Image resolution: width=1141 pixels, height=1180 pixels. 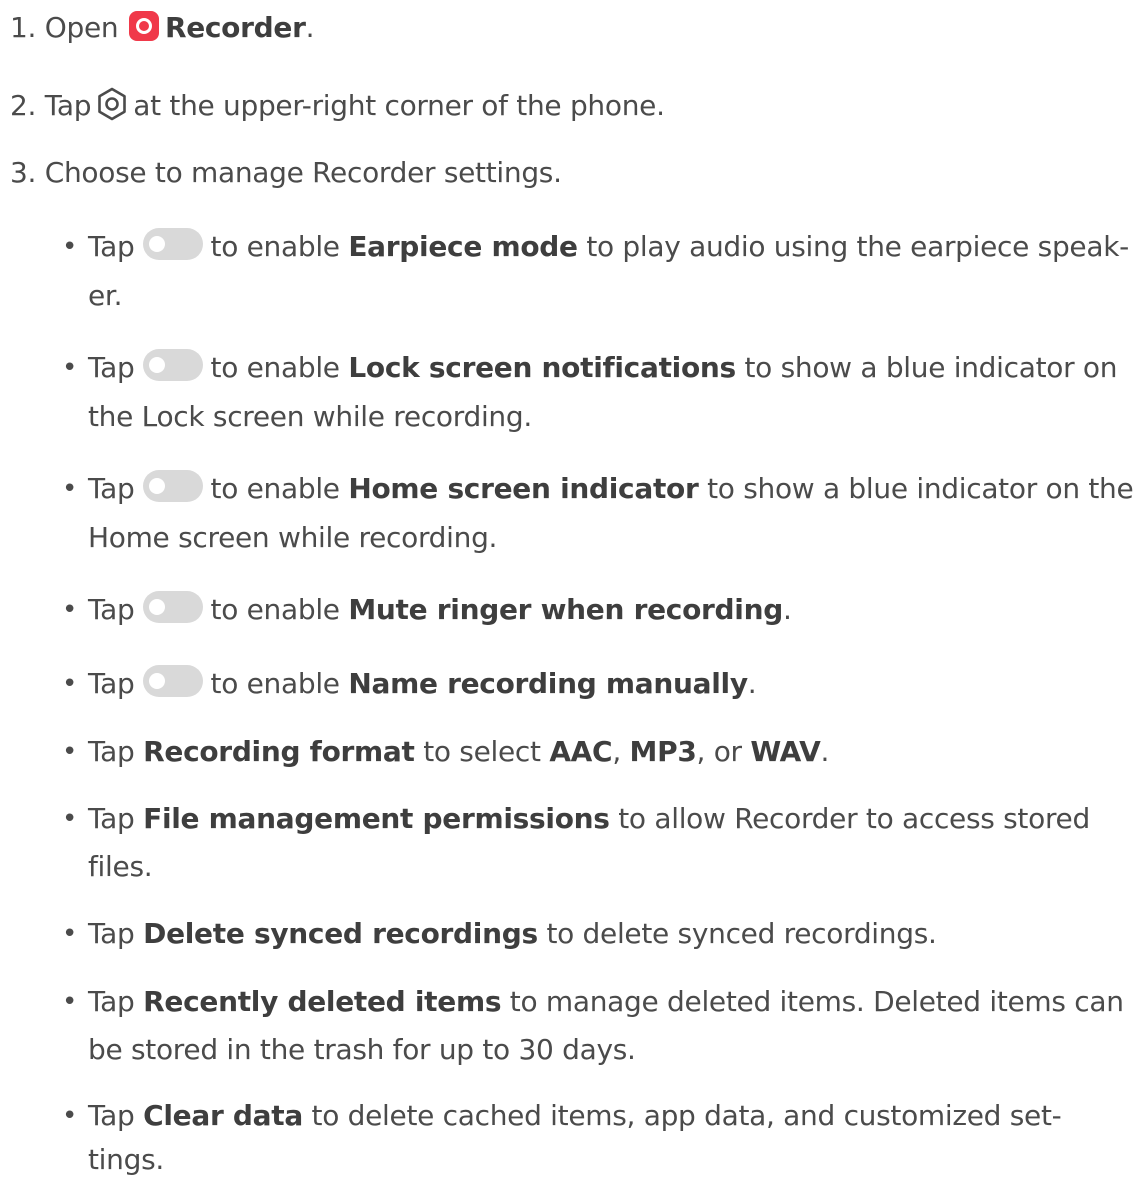 What do you see at coordinates (68, 105) in the screenshot?
I see `step-text: Tap` at bounding box center [68, 105].